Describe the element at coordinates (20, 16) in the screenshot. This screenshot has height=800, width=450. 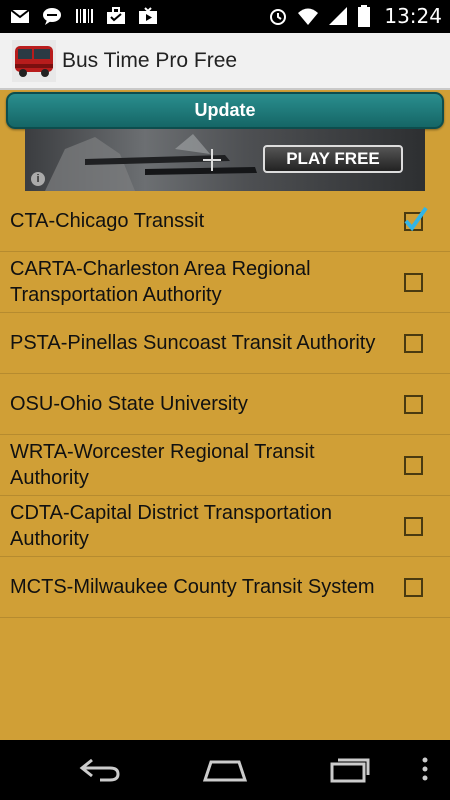
I see `gmail-icon` at that location.